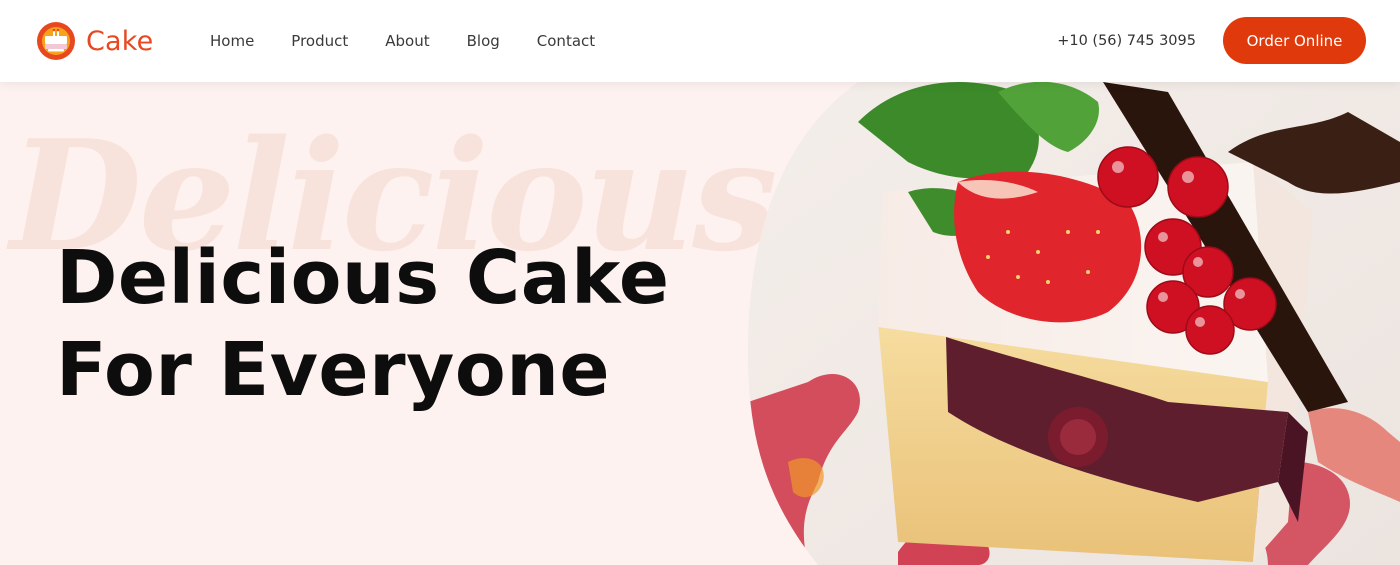 The height and width of the screenshot is (565, 1400). I want to click on nav-blog-link: Blog, so click(483, 41).